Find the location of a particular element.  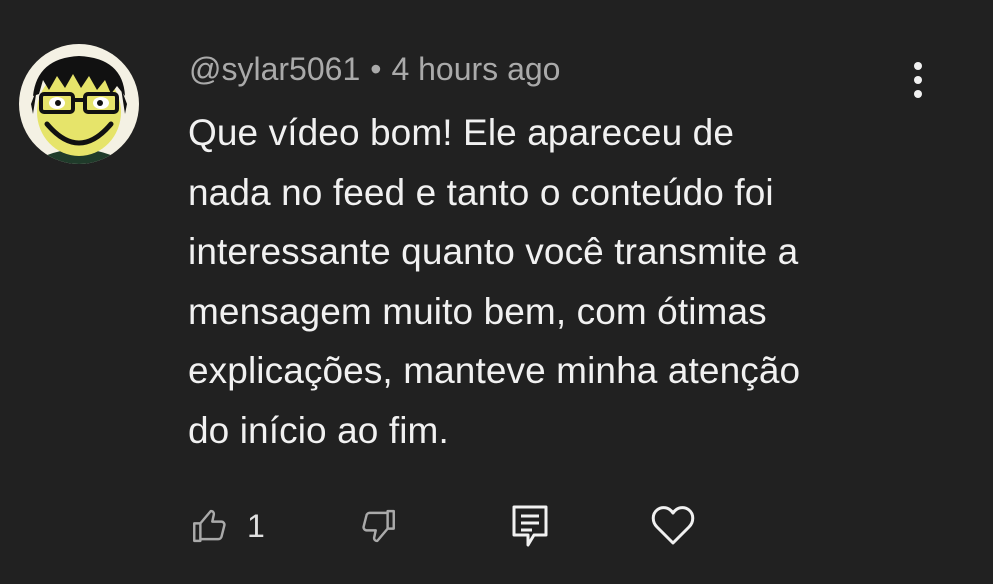

avatar is located at coordinates (79, 104).